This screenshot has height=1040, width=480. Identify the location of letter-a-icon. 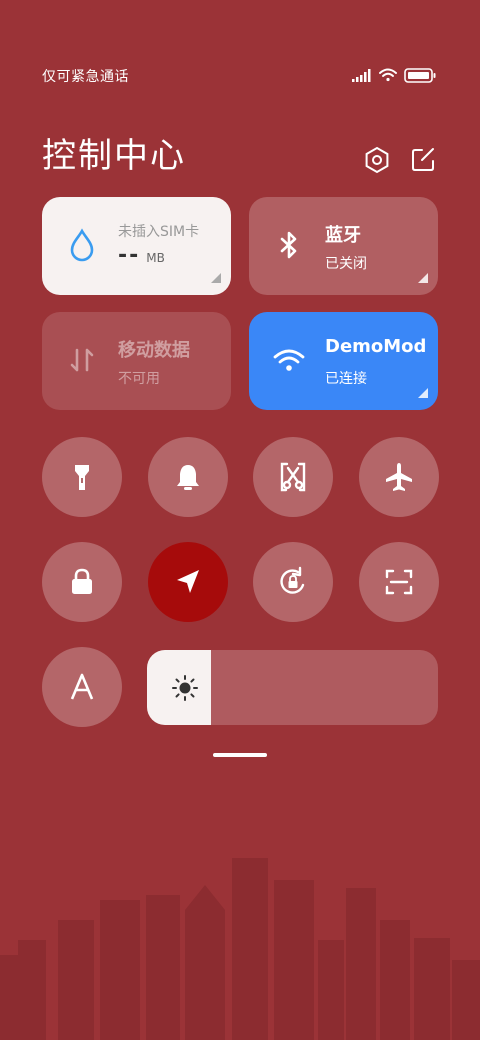
(82, 686).